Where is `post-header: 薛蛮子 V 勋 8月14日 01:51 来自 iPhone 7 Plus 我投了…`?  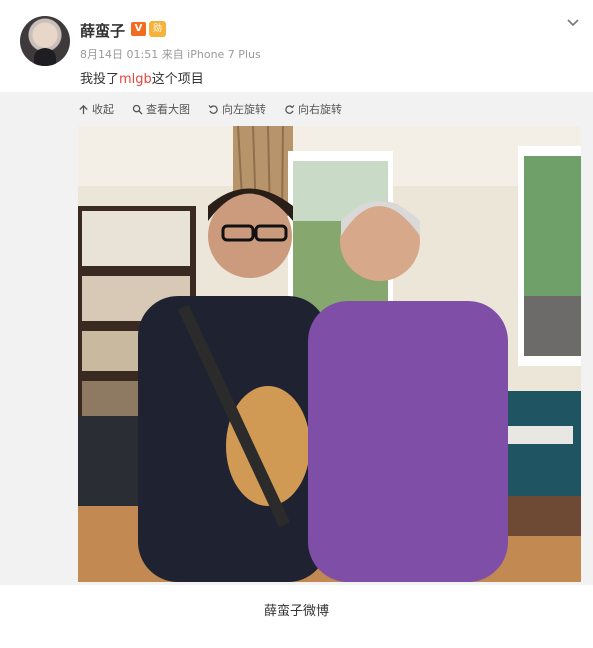 post-header: 薛蛮子 V 勋 8月14日 01:51 来自 iPhone 7 Plus 我投了… is located at coordinates (296, 46).